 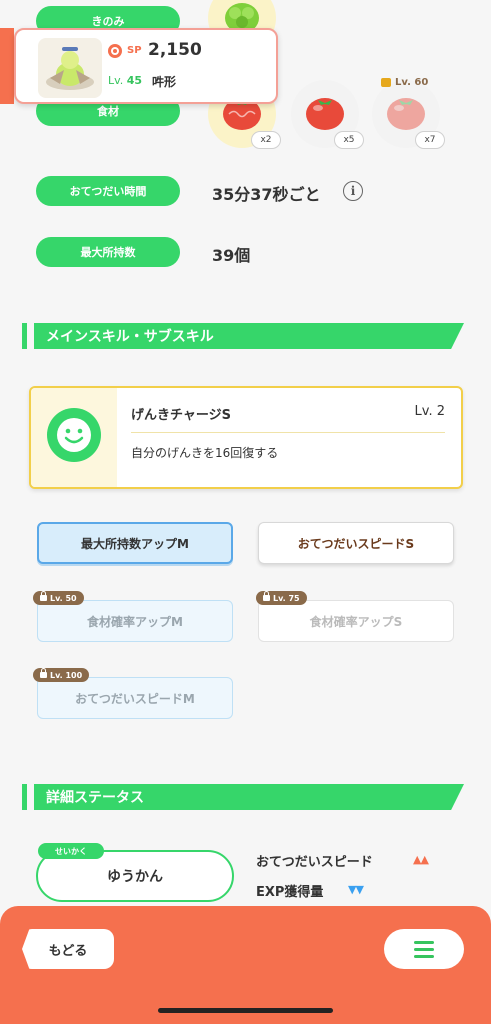 What do you see at coordinates (429, 411) in the screenshot?
I see `main-skill-level: Lv. 2` at bounding box center [429, 411].